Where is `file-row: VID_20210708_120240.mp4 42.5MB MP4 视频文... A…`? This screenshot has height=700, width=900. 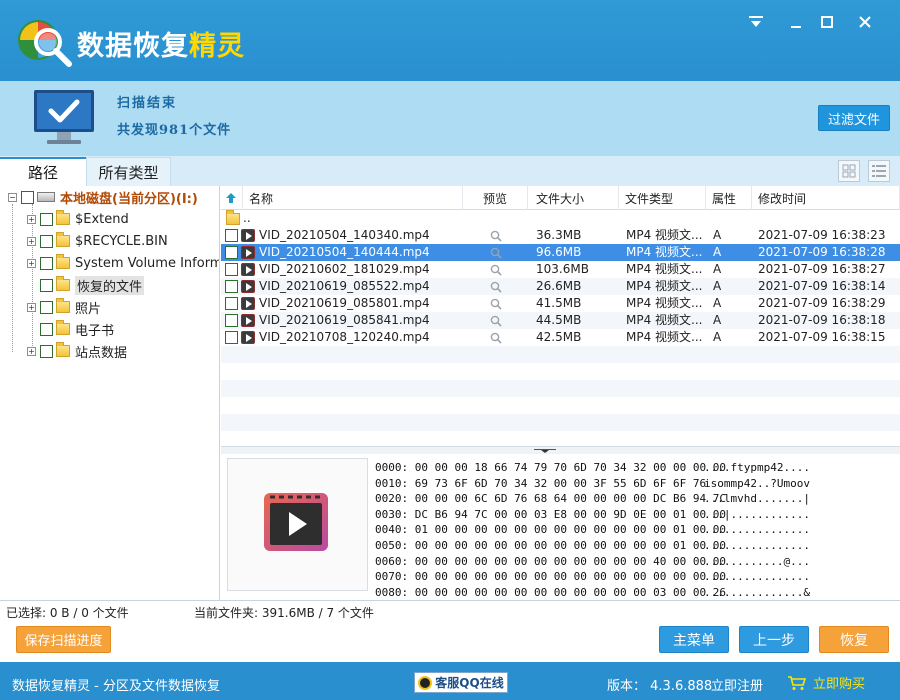 file-row: VID_20210708_120240.mp4 42.5MB MP4 视频文... A… is located at coordinates (560, 337).